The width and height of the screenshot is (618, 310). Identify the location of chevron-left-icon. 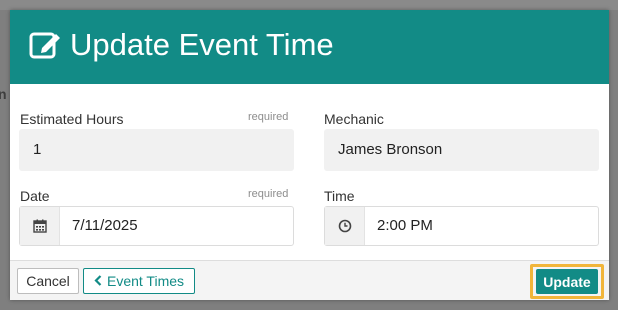
(98, 281).